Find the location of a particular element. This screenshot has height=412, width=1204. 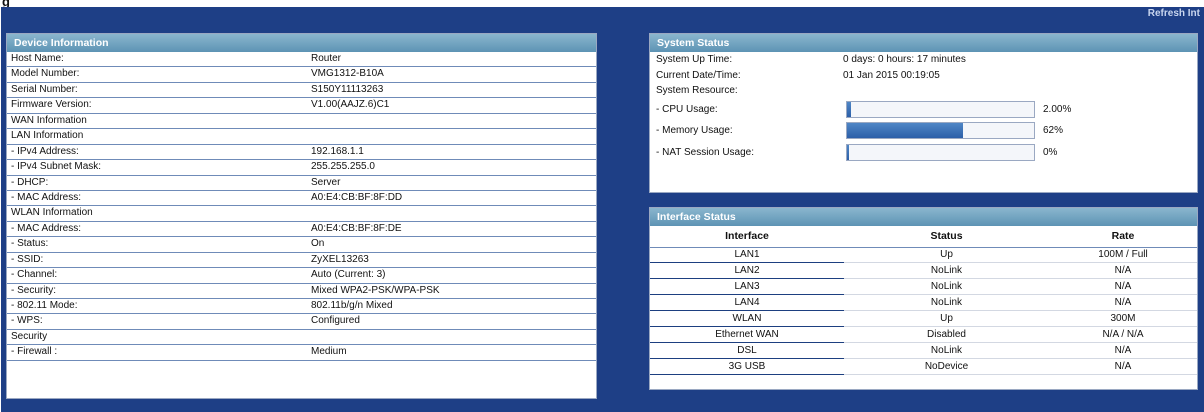

device-info-row: - Firewall : Medium is located at coordinates (301, 353).